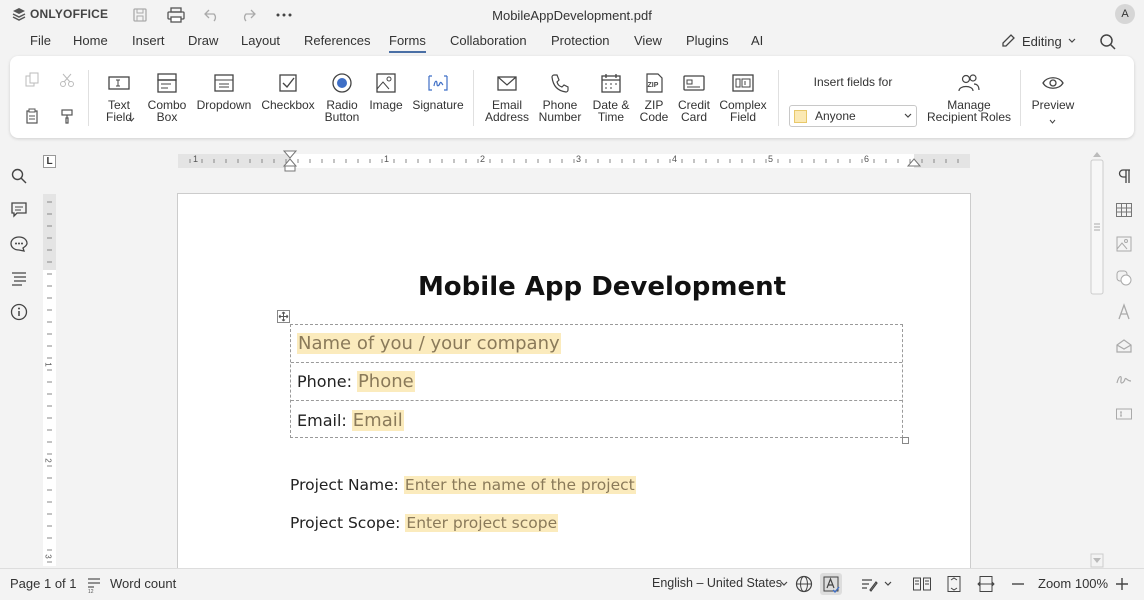 The height and width of the screenshot is (600, 1144). Describe the element at coordinates (203, 43) in the screenshot. I see `tab-draw: Draw` at that location.